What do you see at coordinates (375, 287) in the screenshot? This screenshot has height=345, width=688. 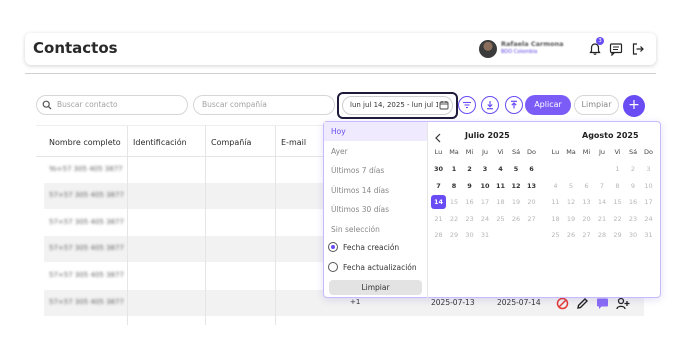 I see `datepicker-clear-button: Limpiar` at bounding box center [375, 287].